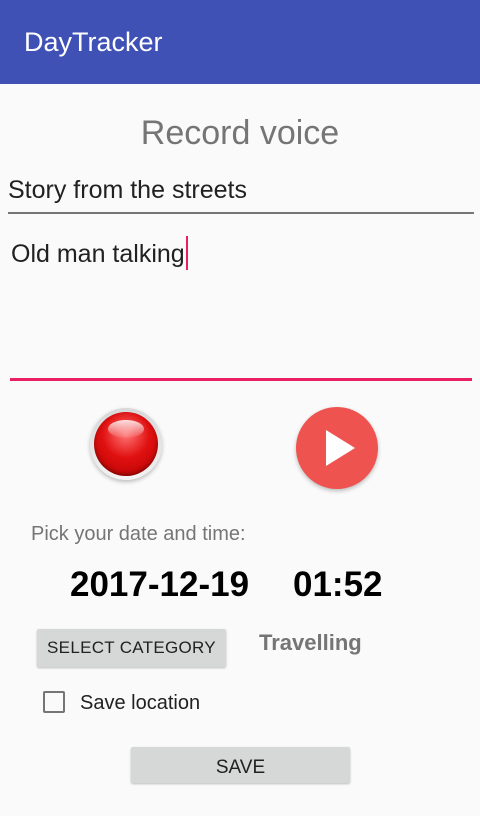 This screenshot has height=816, width=480. I want to click on app-title: DayTracker, so click(93, 42).